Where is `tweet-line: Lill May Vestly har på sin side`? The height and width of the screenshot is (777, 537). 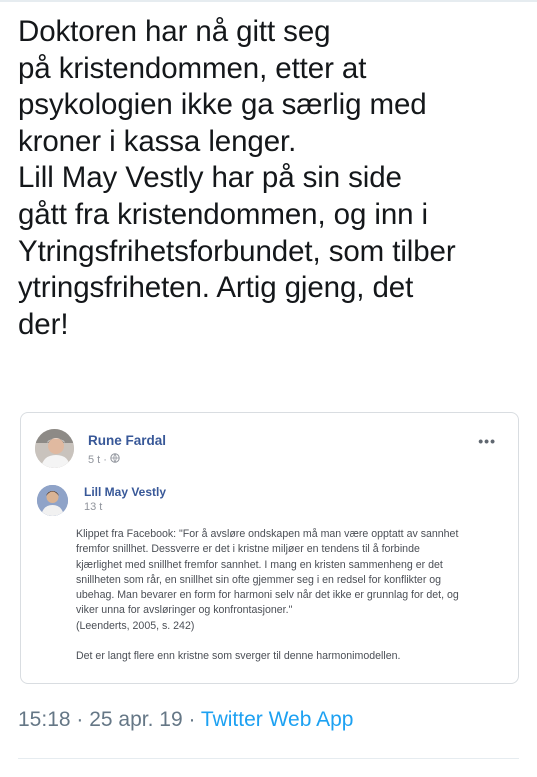
tweet-line: Lill May Vestly har på sin side is located at coordinates (210, 178).